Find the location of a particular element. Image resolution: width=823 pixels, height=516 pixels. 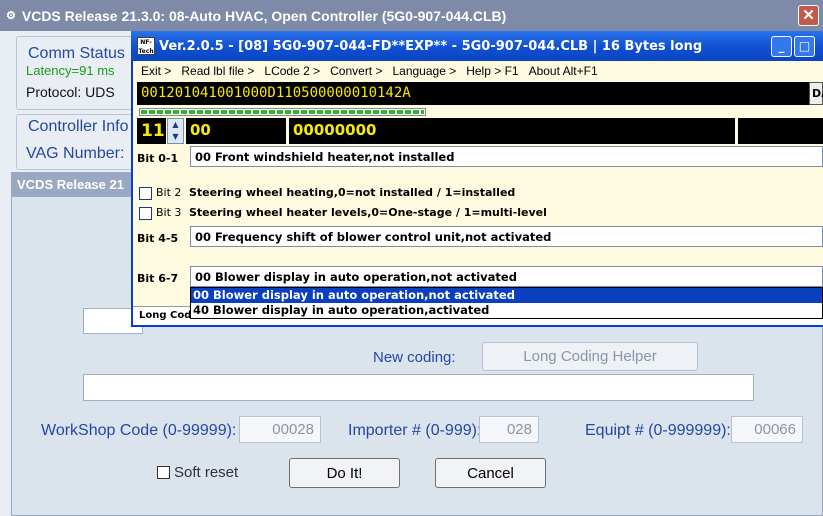

helper-minimize-button: _ is located at coordinates (781, 46).